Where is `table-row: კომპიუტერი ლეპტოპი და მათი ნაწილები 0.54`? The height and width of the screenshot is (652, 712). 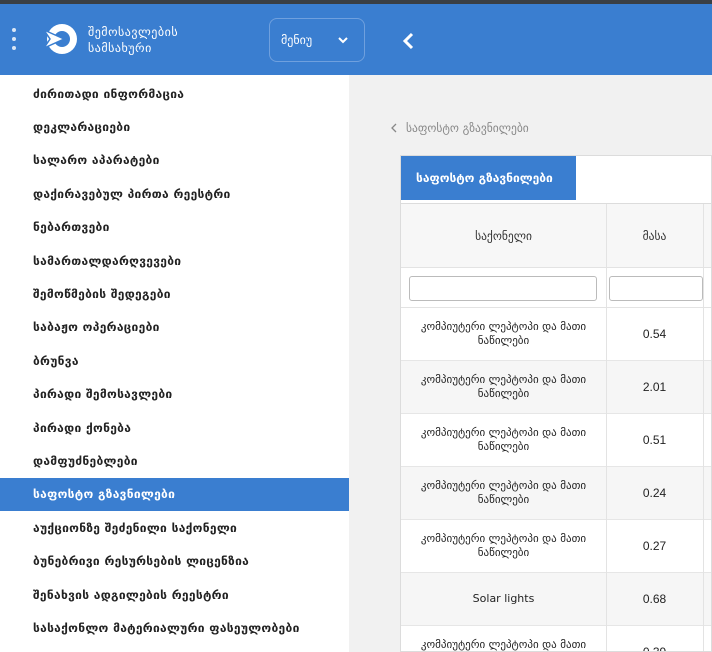 table-row: კომპიუტერი ლეპტოპი და მათი ნაწილები 0.54 is located at coordinates (556, 334).